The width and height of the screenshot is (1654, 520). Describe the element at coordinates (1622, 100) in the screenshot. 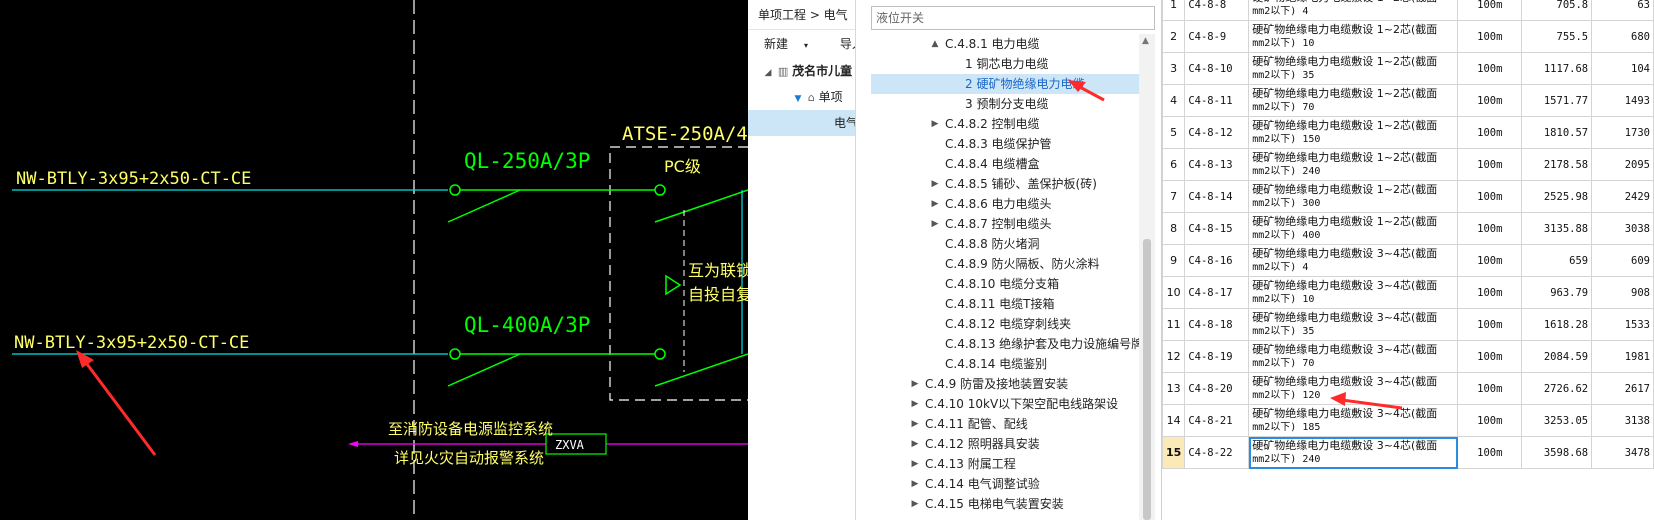

I see `price2-cell: 1493` at that location.